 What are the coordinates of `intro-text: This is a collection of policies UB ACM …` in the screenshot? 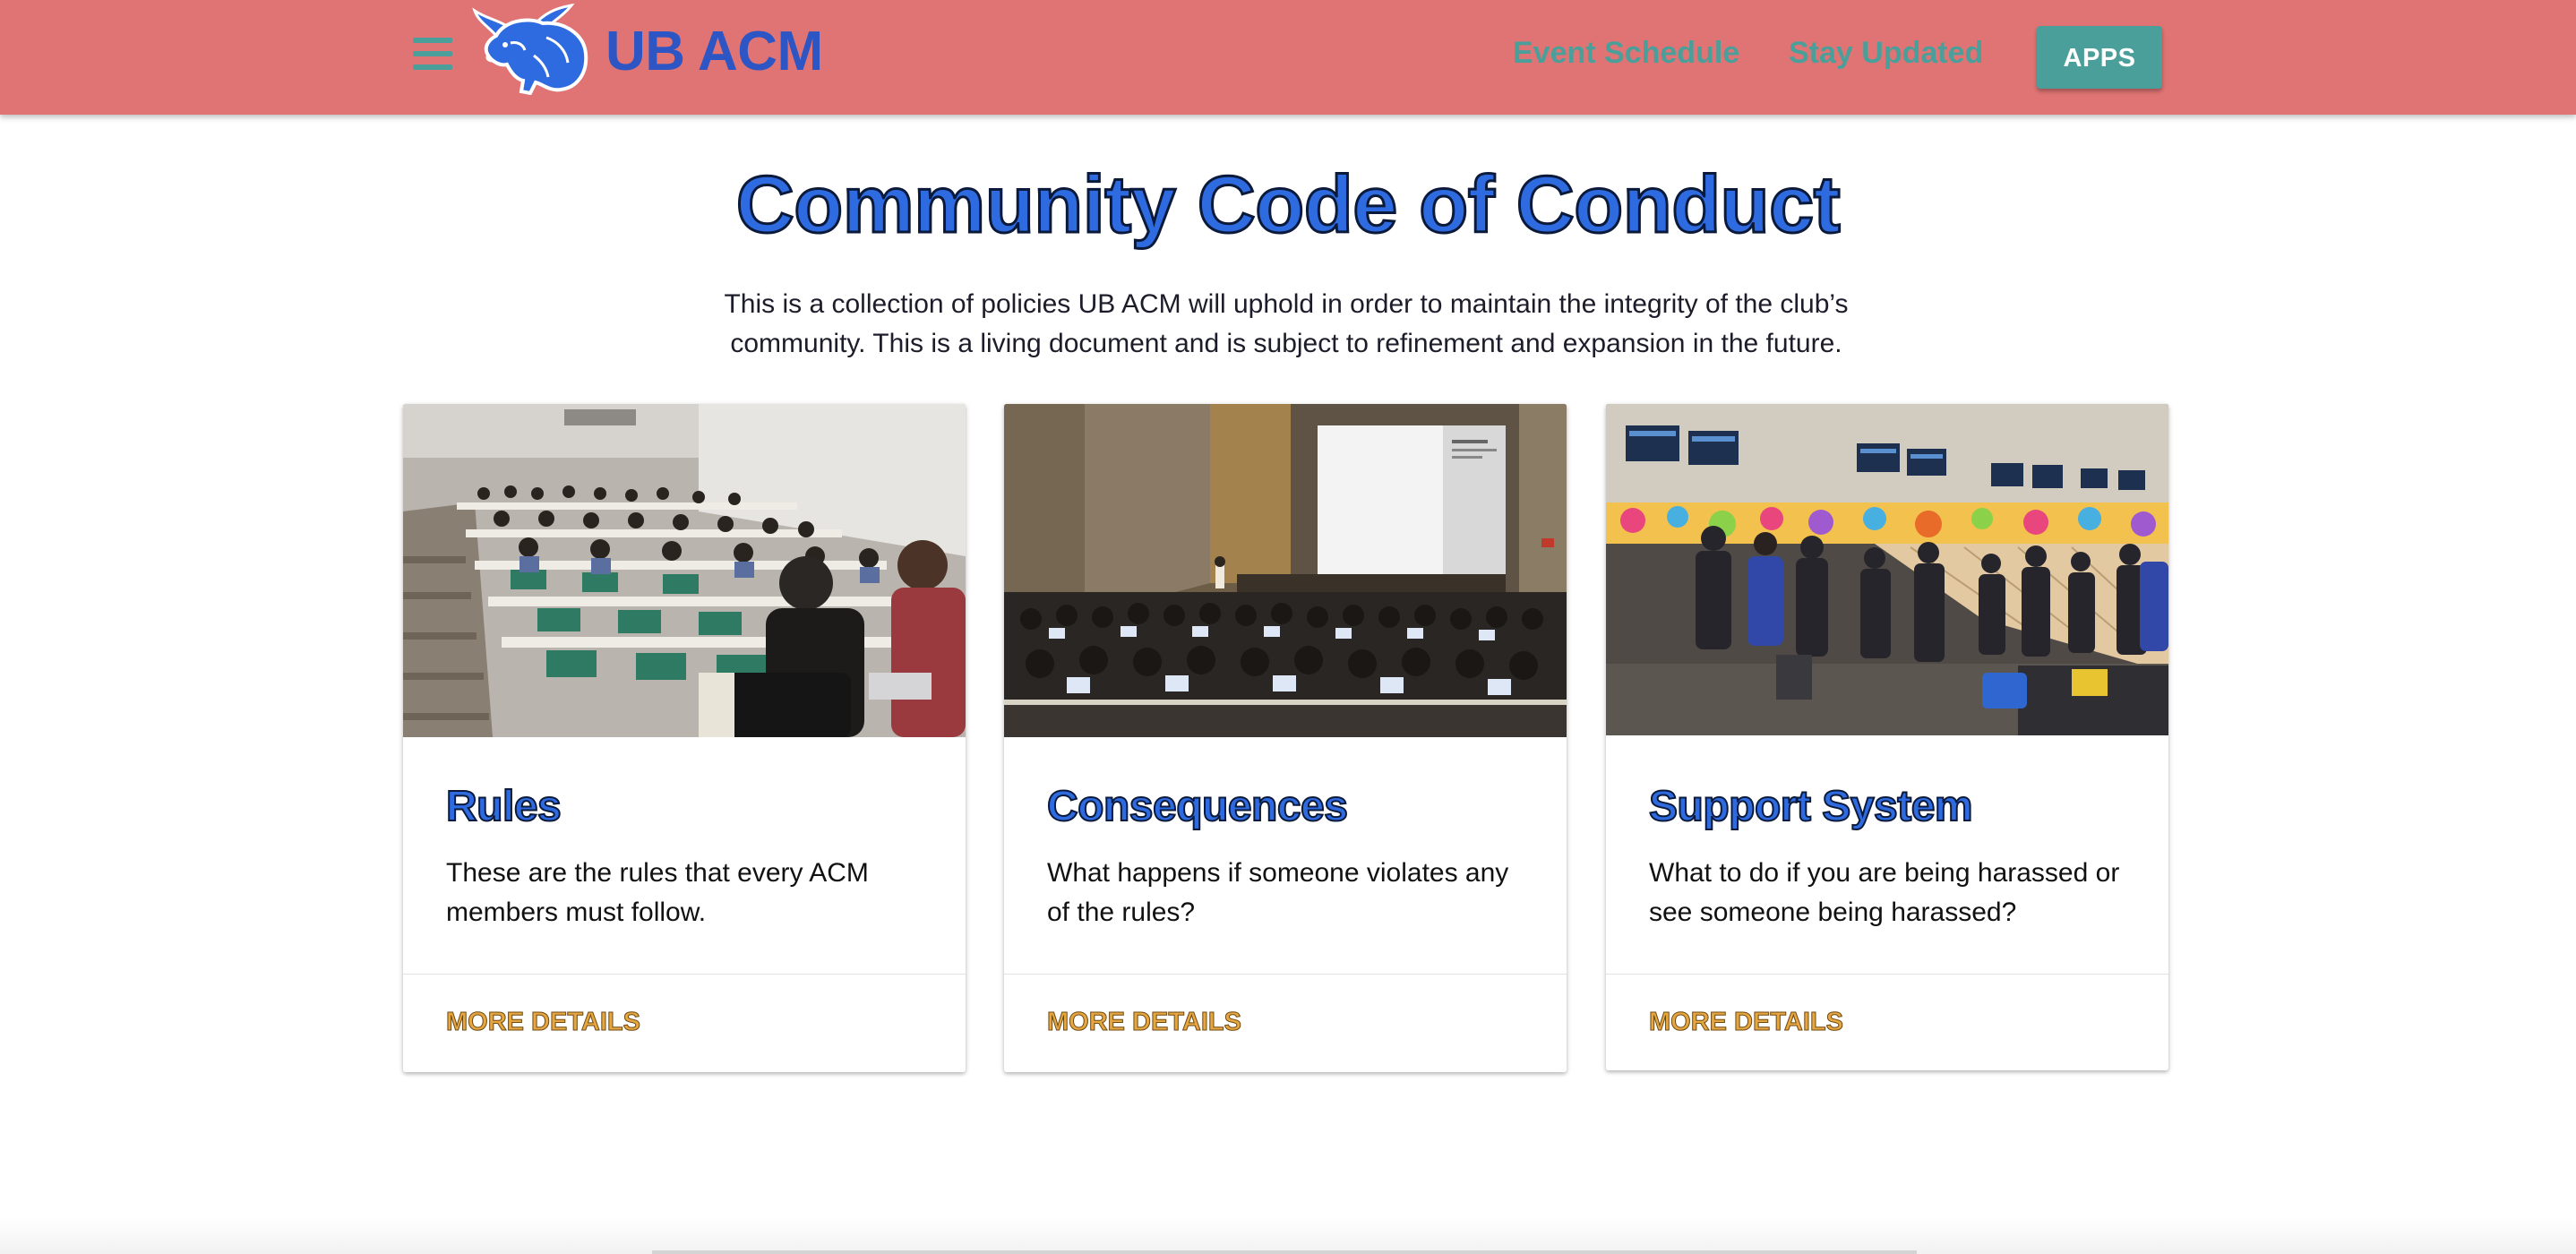 It's located at (1286, 323).